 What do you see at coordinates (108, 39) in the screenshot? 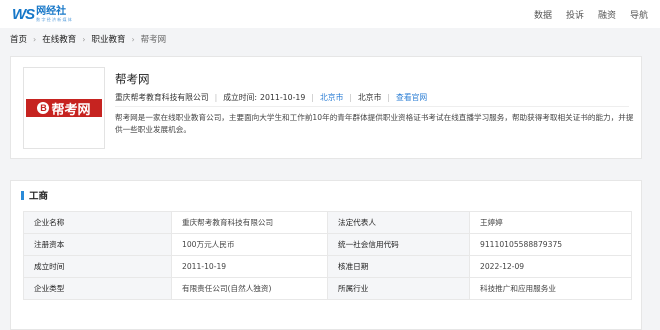
I see `breadcrumb-vocational-education: 职业教育` at bounding box center [108, 39].